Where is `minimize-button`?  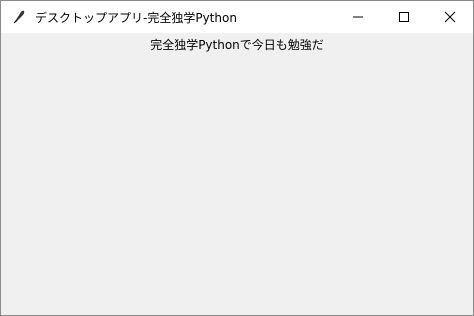
minimize-button is located at coordinates (358, 17).